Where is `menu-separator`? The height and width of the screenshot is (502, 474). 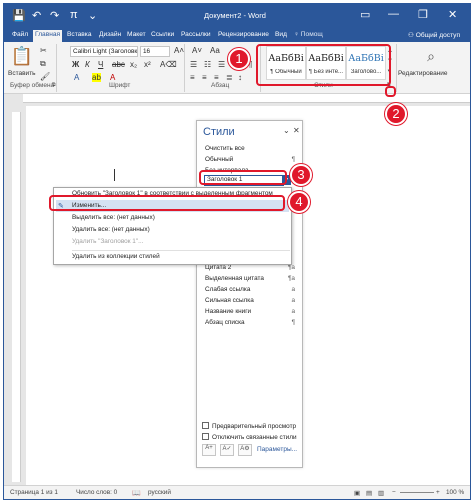
menu-separator is located at coordinates (181, 250).